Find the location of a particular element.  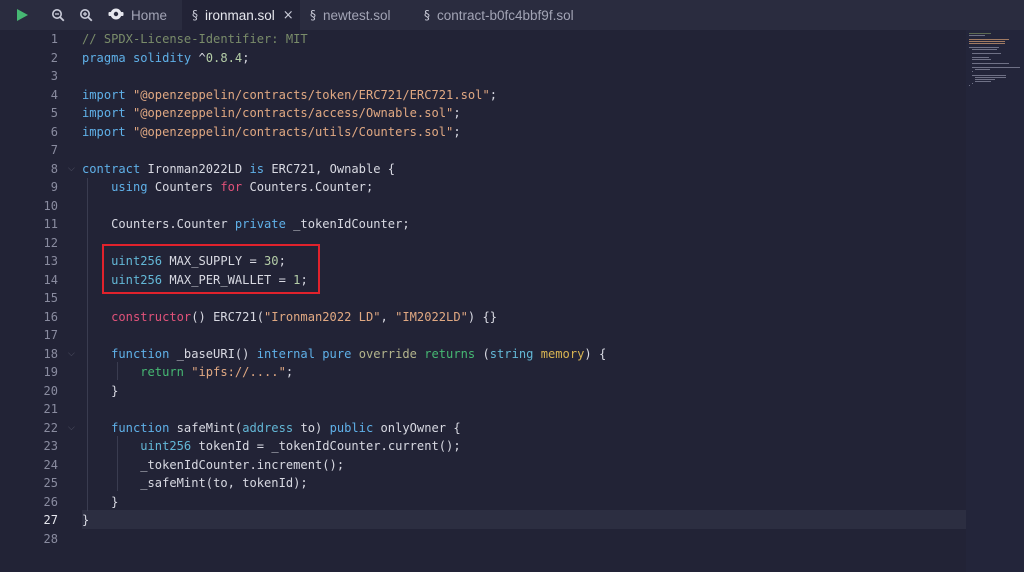

code-line: return "ipfs://...."; is located at coordinates (187, 372).